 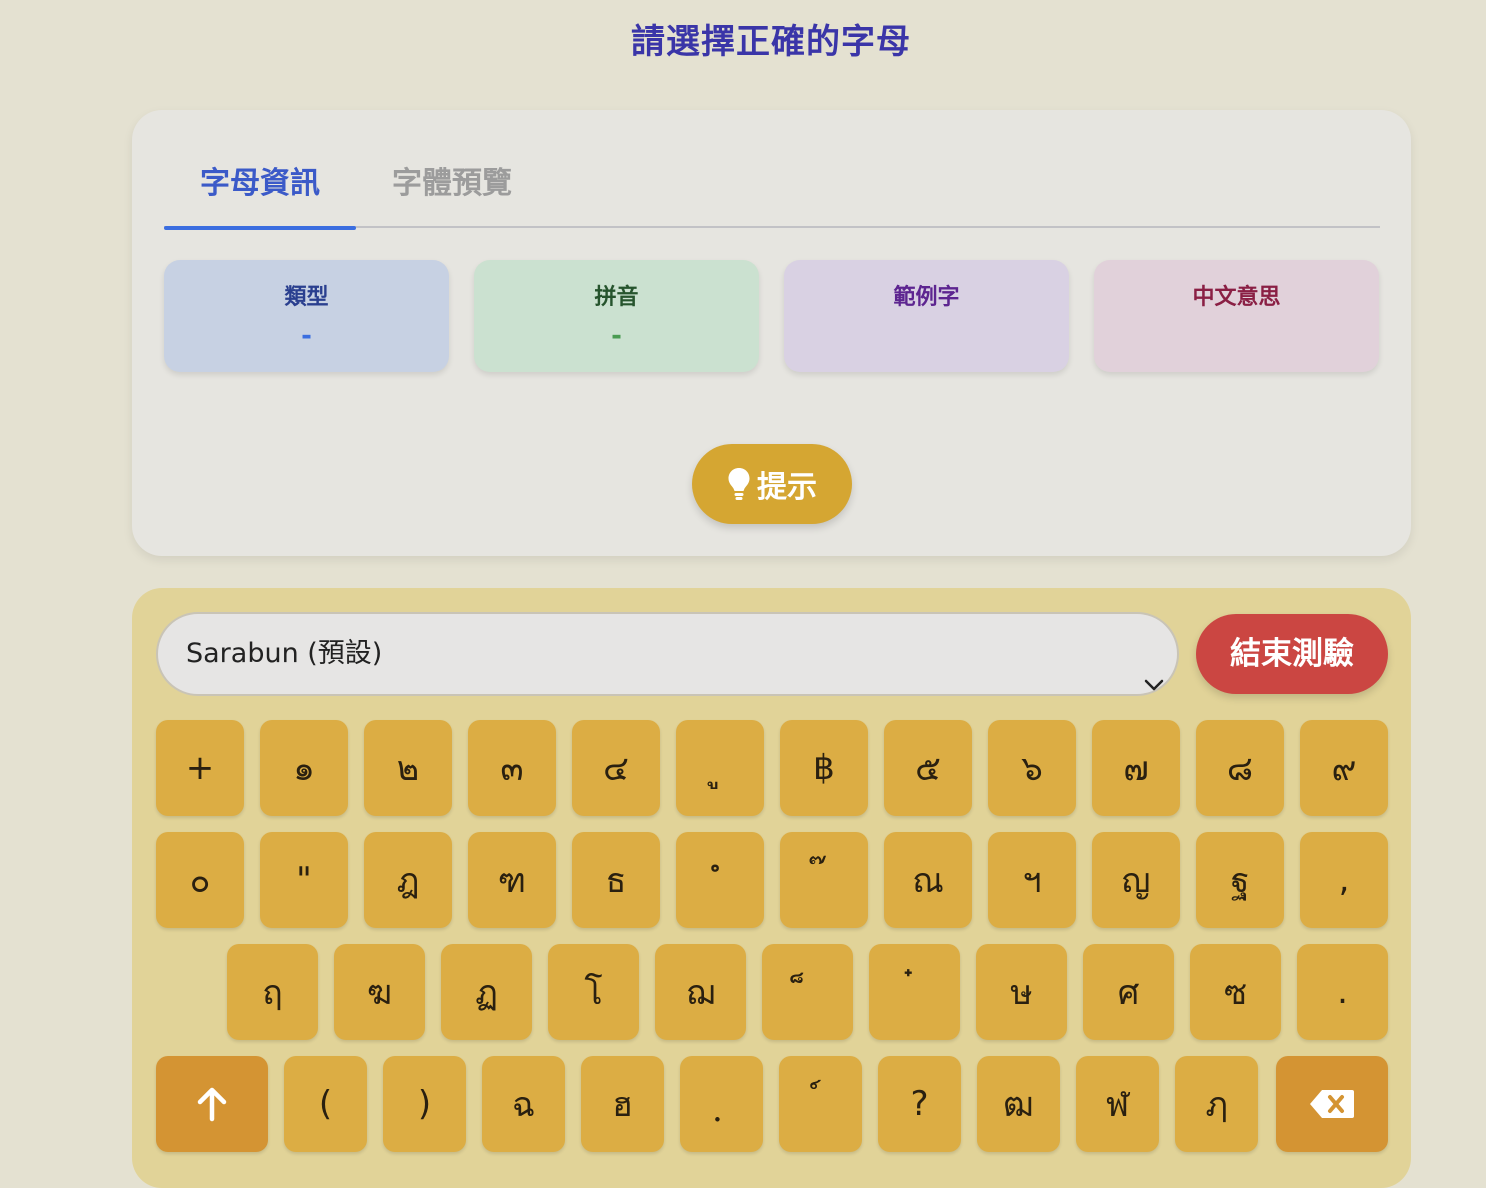 I want to click on key: ๘, so click(x=1240, y=768).